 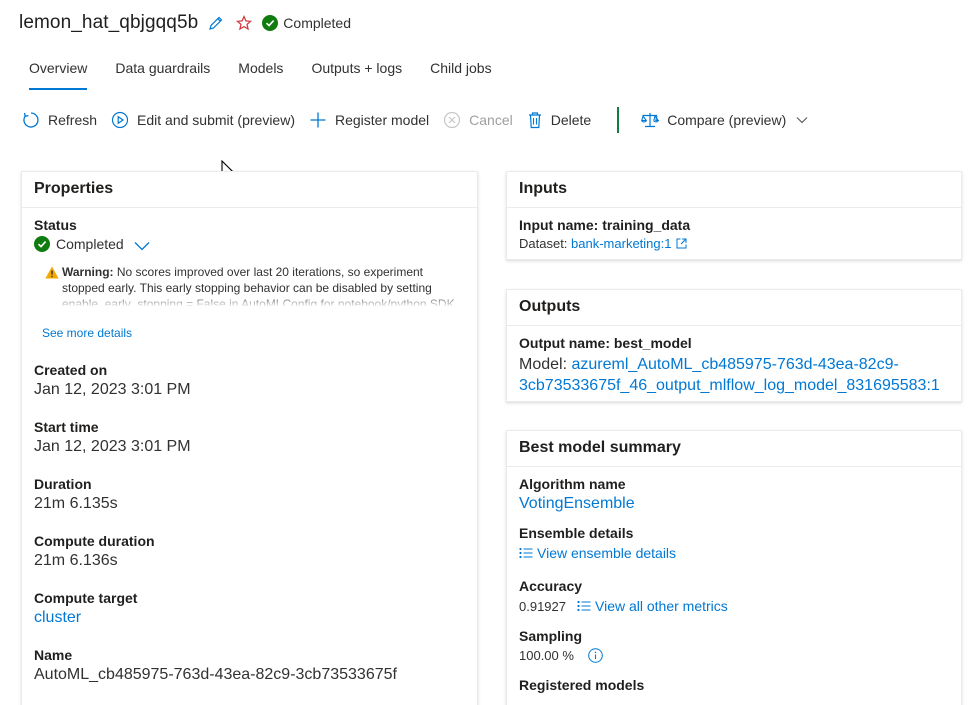 What do you see at coordinates (52, 272) in the screenshot?
I see `warning-triangle-icon` at bounding box center [52, 272].